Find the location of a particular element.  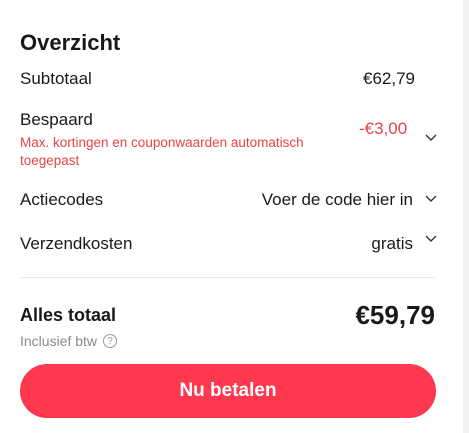

question-circle-icon: ? is located at coordinates (110, 341).